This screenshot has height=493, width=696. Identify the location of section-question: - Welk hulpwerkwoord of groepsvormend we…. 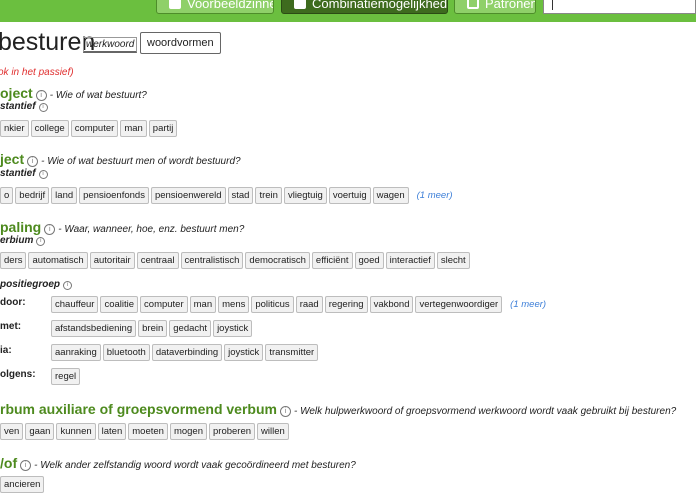
(485, 411).